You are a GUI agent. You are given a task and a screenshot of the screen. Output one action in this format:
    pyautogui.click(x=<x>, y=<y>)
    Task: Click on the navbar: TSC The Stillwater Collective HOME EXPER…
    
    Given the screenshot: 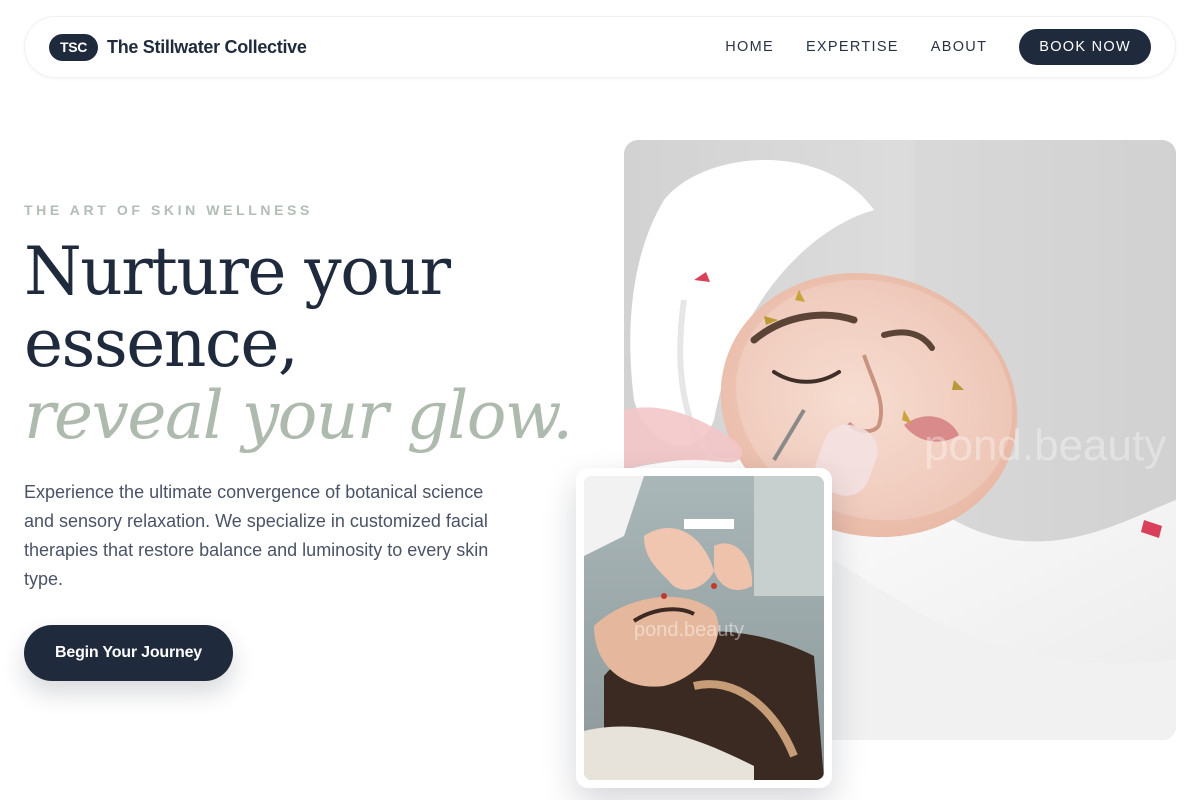 What is the action you would take?
    pyautogui.click(x=600, y=47)
    